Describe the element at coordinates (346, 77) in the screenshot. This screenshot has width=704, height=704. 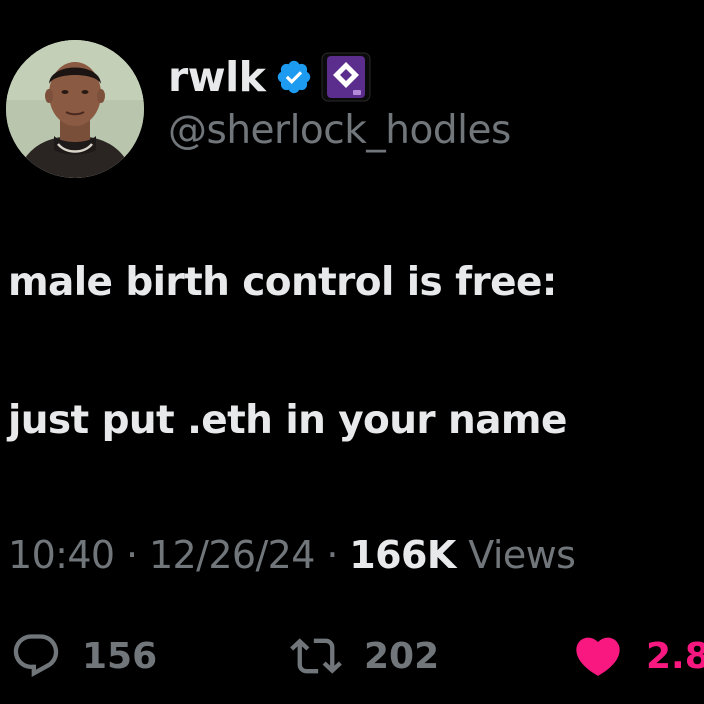
I see `affiliate-org-icon` at that location.